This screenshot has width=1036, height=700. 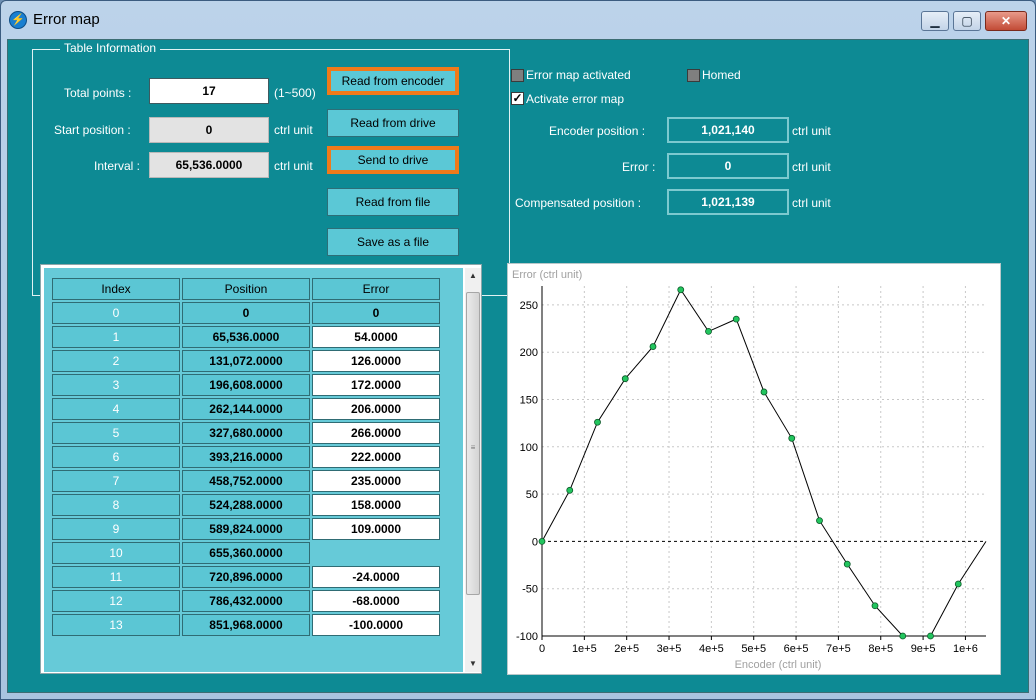 What do you see at coordinates (728, 202) in the screenshot?
I see `compensated-position-field: 1,021,139` at bounding box center [728, 202].